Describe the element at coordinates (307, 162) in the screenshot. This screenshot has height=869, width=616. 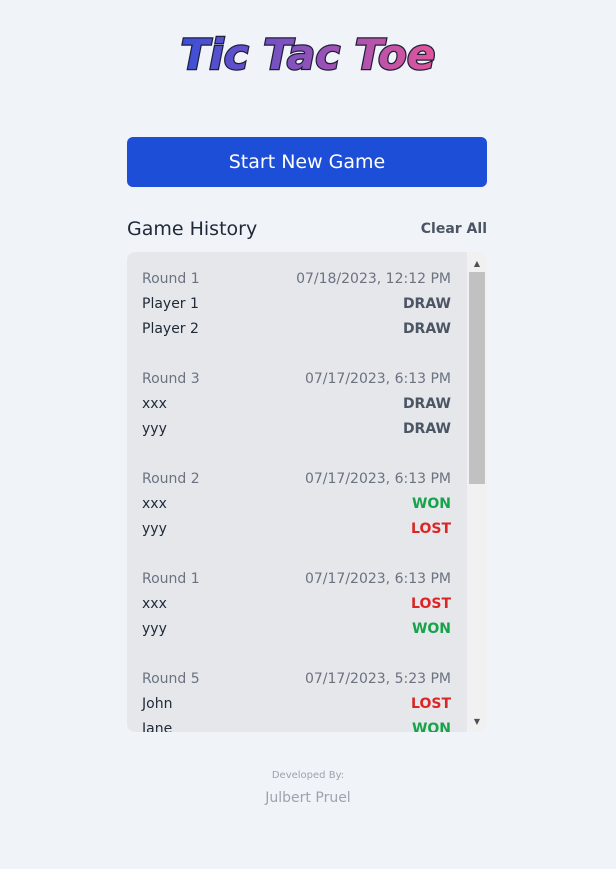
I see `start-new-game-button: Start New Game` at that location.